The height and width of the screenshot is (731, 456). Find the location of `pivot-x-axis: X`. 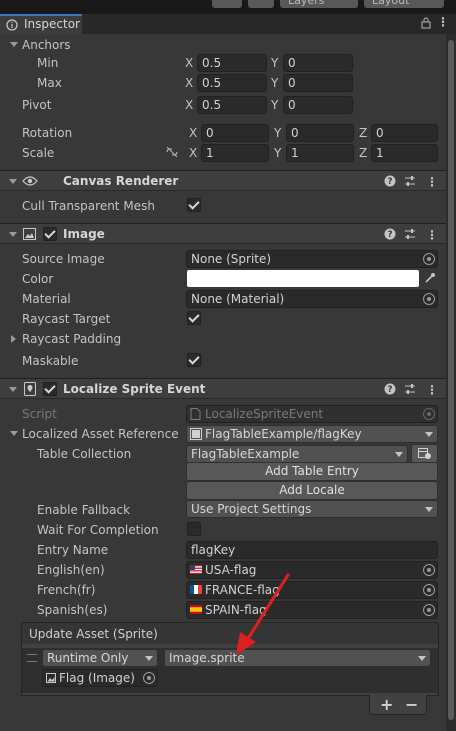

pivot-x-axis: X is located at coordinates (189, 105).